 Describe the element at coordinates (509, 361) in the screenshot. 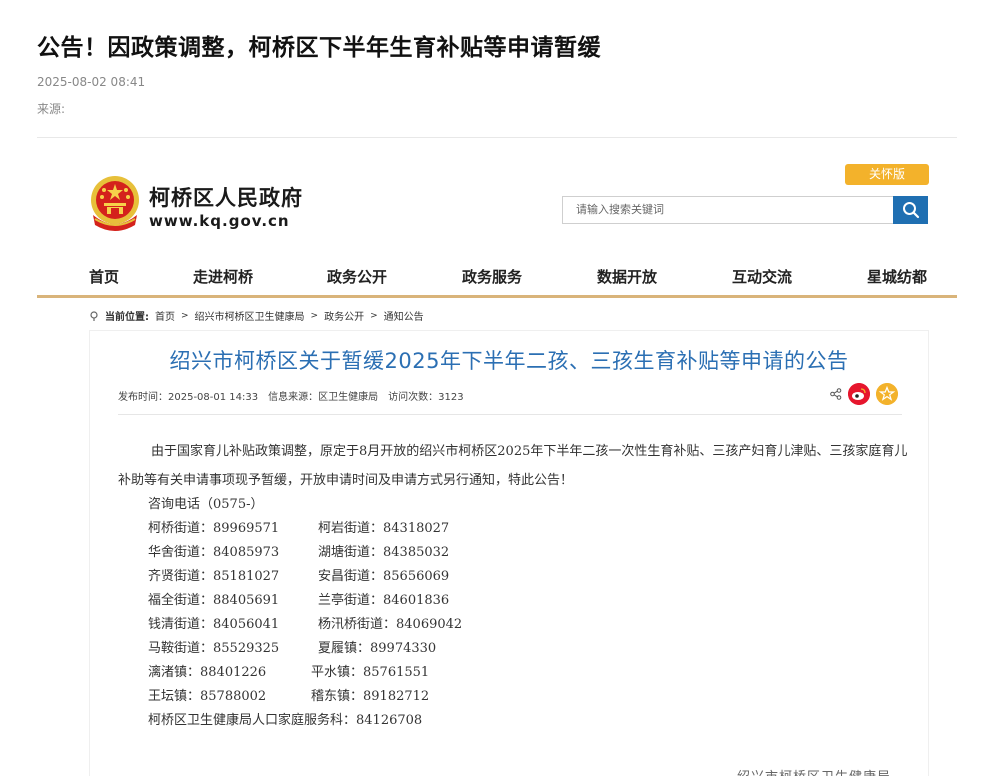

I see `notice-title: 绍兴市柯桥区关于暂缓2025年下半年二孩、三孩生育补贴等申请的公告` at that location.